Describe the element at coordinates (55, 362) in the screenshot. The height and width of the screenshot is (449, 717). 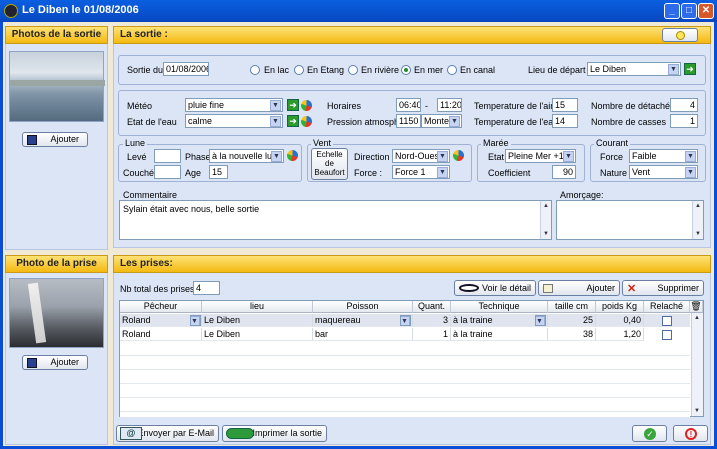
I see `add-photo-prise-button: Ajouter` at that location.